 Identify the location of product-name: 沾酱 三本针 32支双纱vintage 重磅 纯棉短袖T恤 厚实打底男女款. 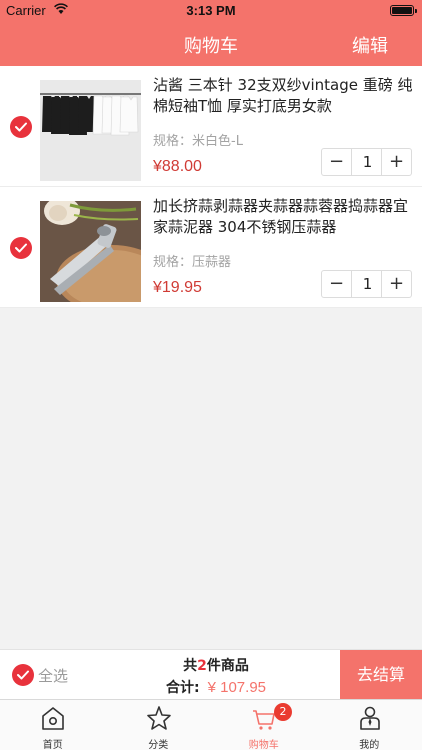
(284, 96).